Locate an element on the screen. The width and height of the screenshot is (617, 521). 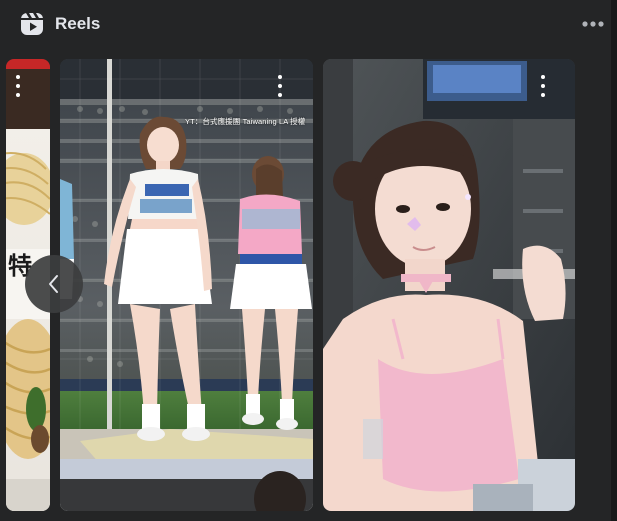
reels-title: Reels is located at coordinates (78, 23).